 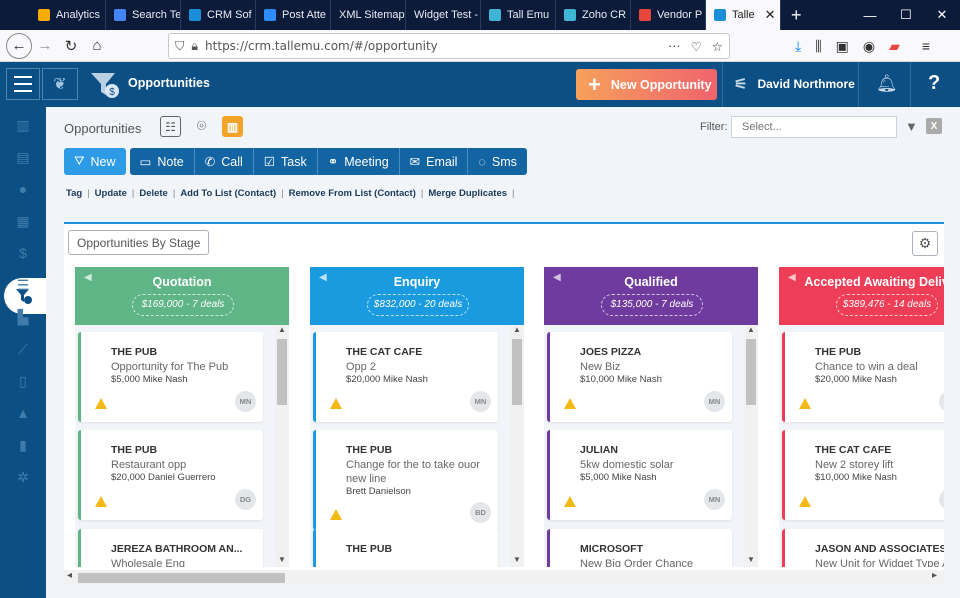 What do you see at coordinates (293, 15) in the screenshot?
I see `browser-tab: Post Atte` at bounding box center [293, 15].